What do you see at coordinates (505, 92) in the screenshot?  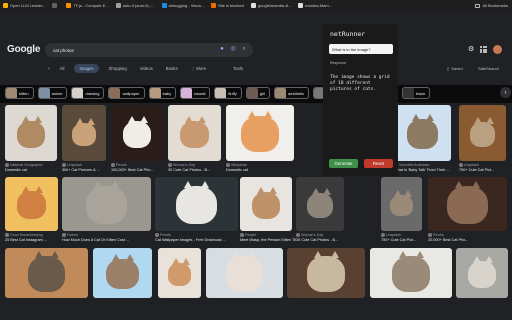 I see `chevron-right-icon: ›` at bounding box center [505, 92].